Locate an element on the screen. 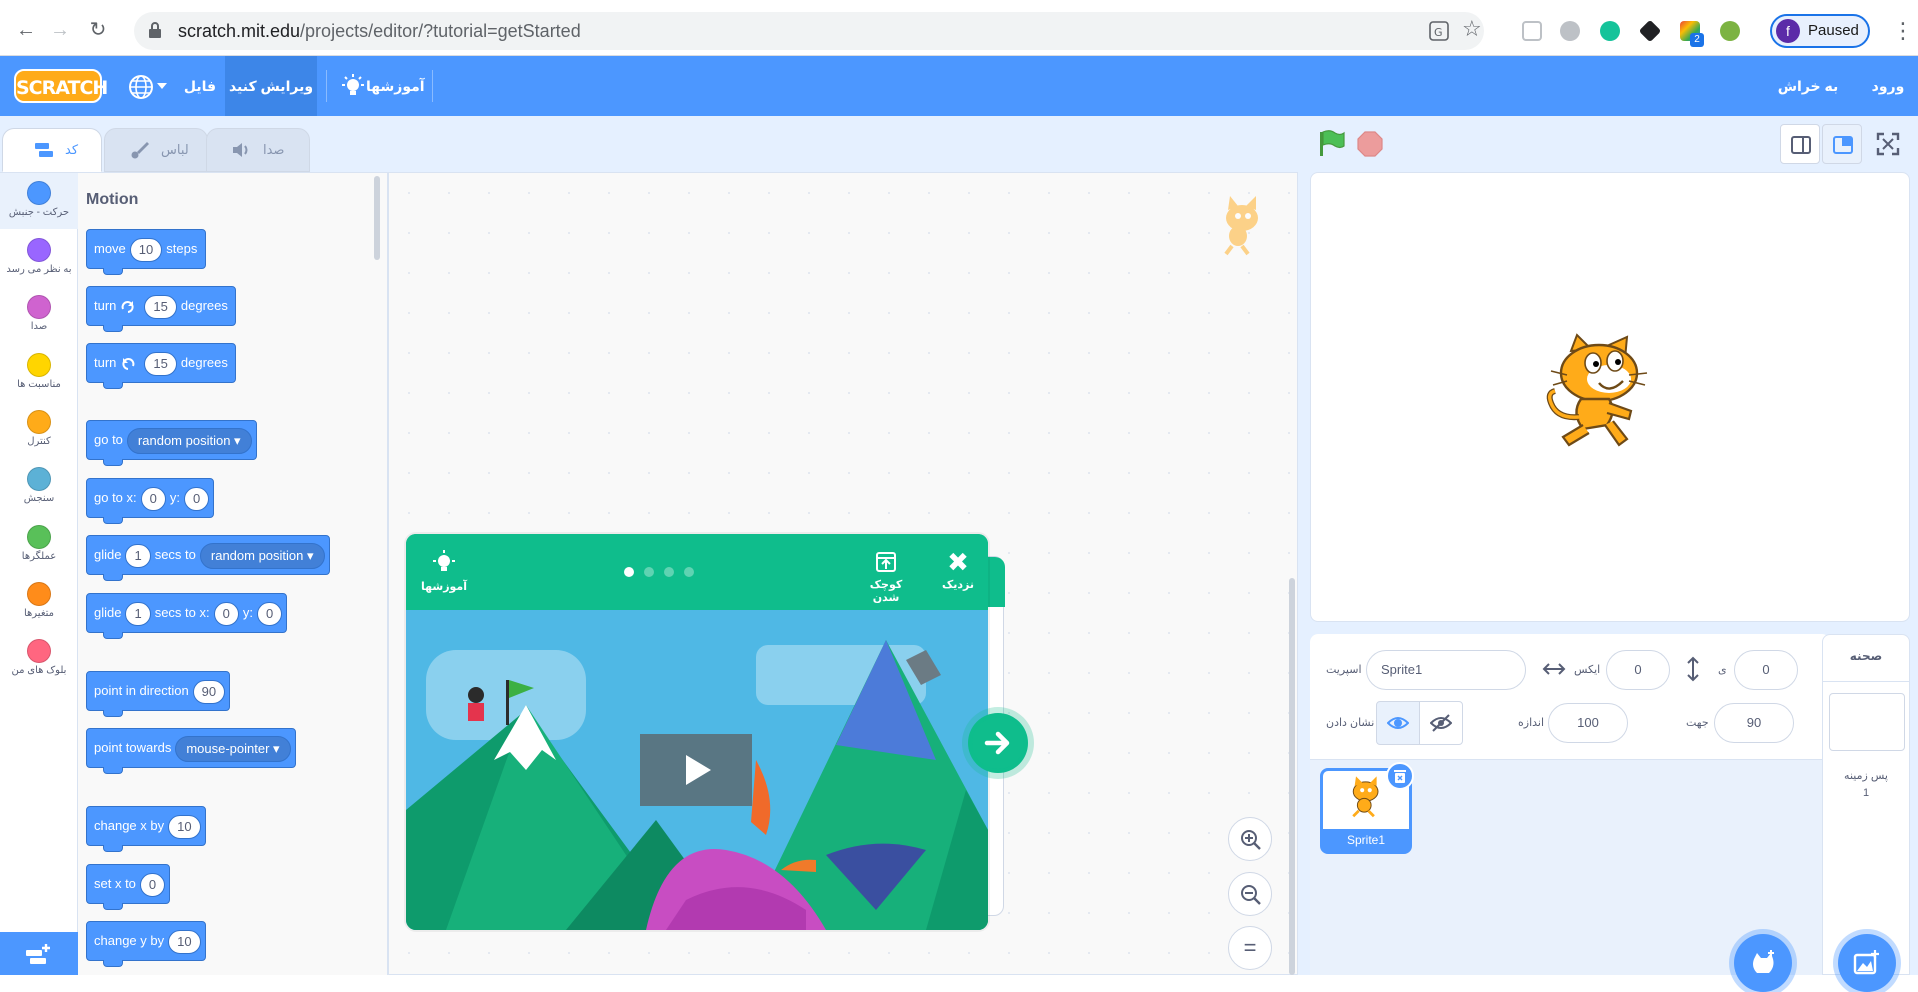  close-card-button: ✖ نزدیک is located at coordinates (958, 570).